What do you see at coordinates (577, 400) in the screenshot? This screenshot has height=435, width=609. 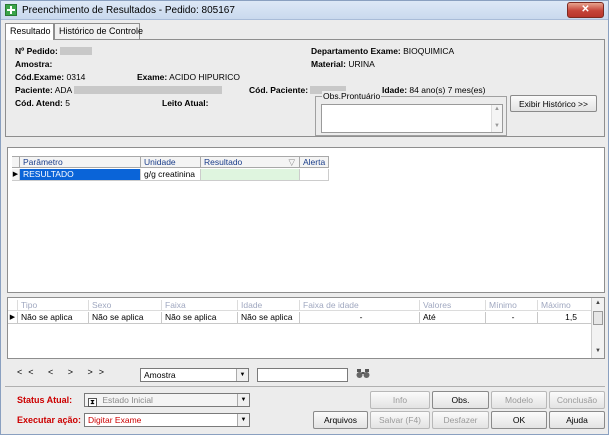 I see `conclusao-button: Conclusão` at bounding box center [577, 400].